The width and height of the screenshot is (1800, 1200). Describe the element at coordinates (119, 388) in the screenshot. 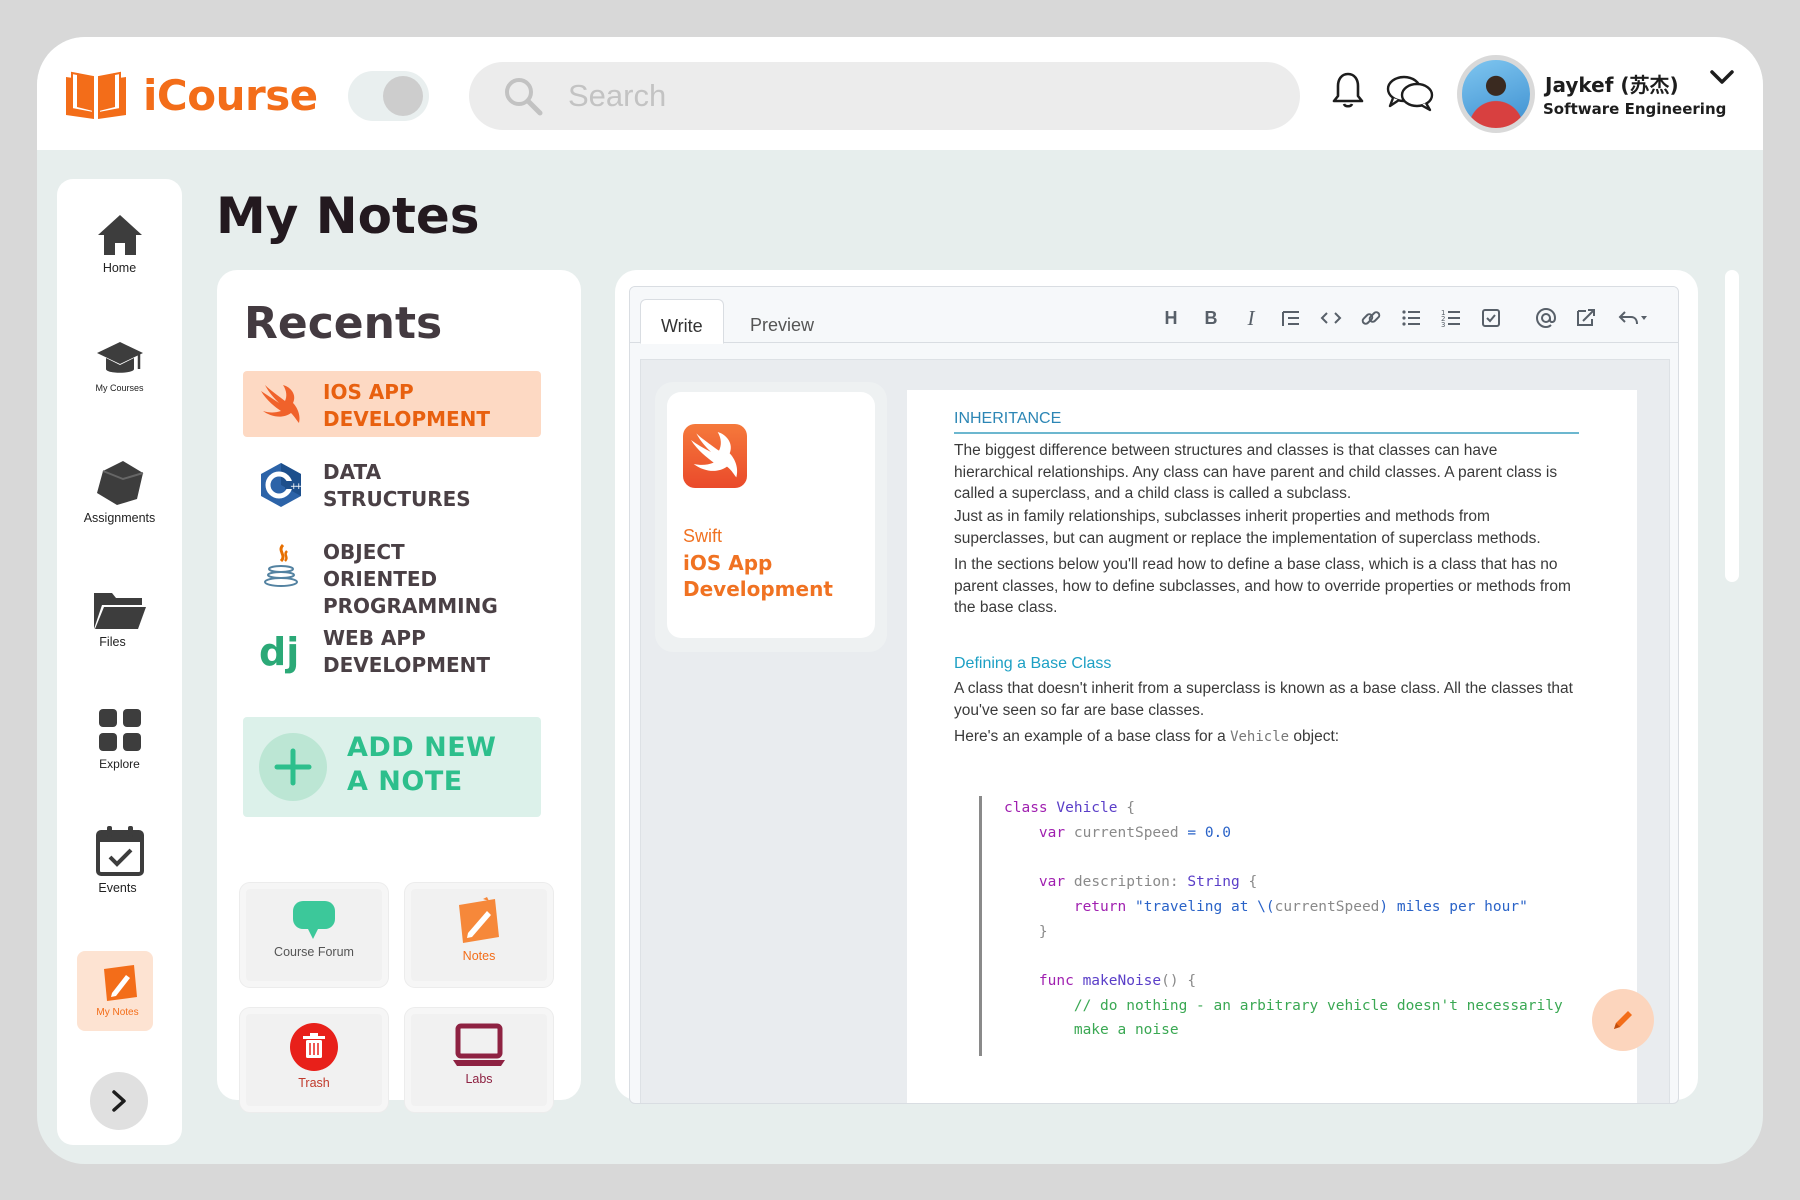

I see `sidebar-label-my-courses: My Courses` at that location.